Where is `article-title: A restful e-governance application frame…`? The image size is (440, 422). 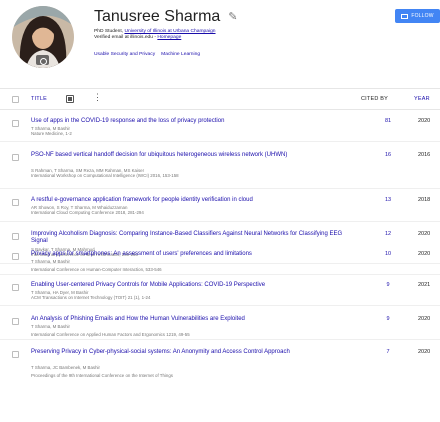 article-title: A restful e-governance application frame… is located at coordinates (191, 200).